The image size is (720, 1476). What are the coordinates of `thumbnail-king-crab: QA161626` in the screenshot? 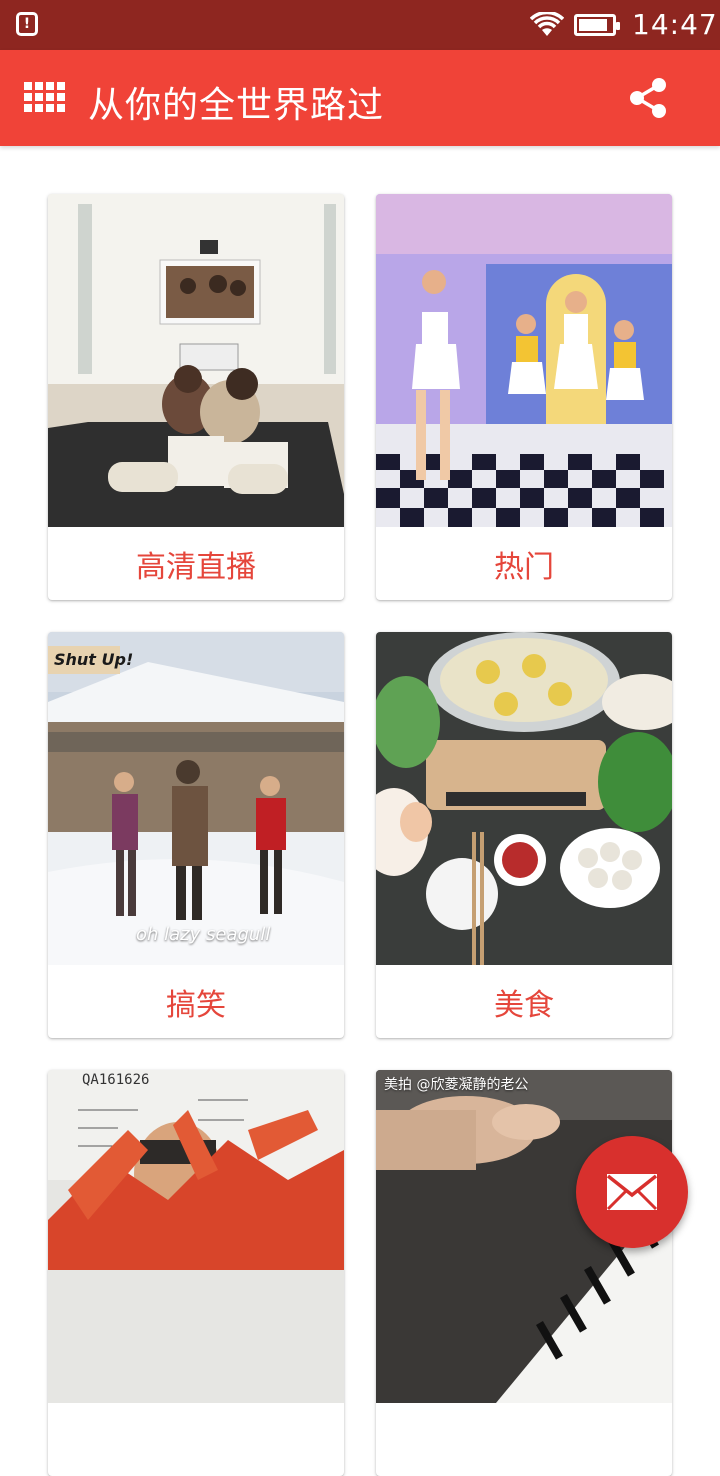 It's located at (196, 1236).